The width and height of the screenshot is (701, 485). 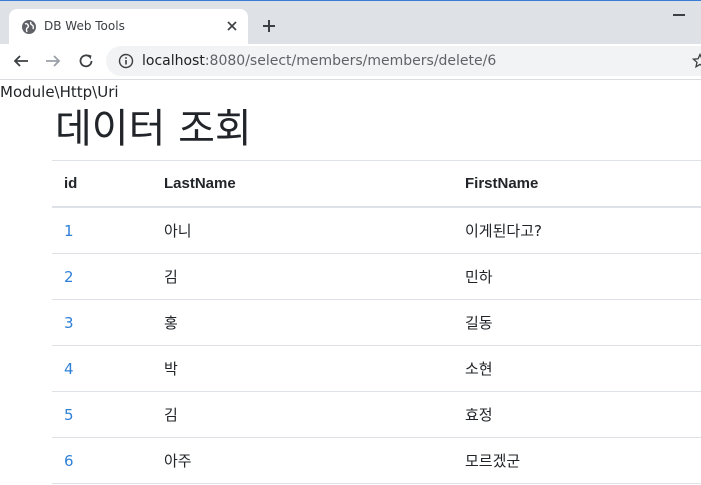 I want to click on cell-id: 3, so click(x=102, y=322).